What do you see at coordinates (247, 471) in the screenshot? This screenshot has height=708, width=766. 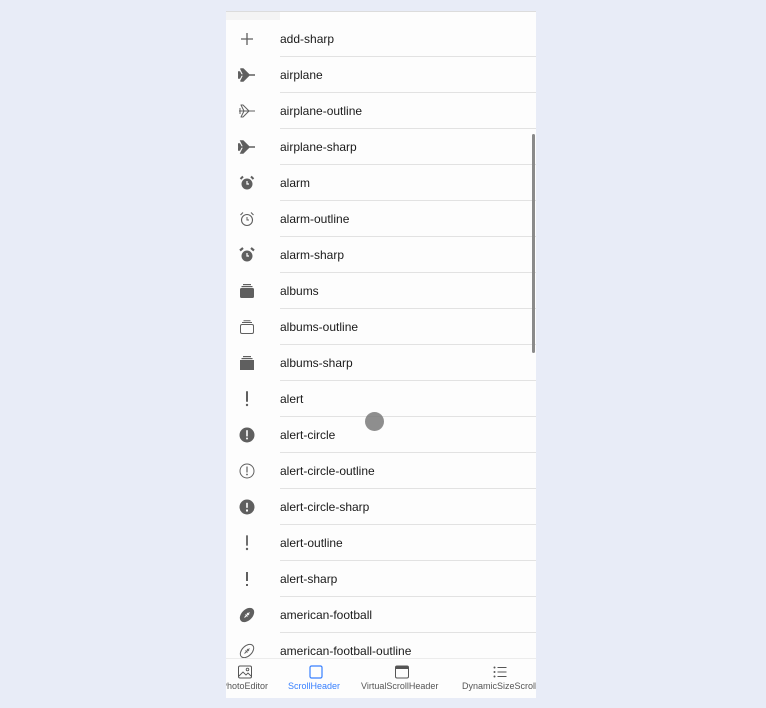 I see `alert-circle-outline-icon` at bounding box center [247, 471].